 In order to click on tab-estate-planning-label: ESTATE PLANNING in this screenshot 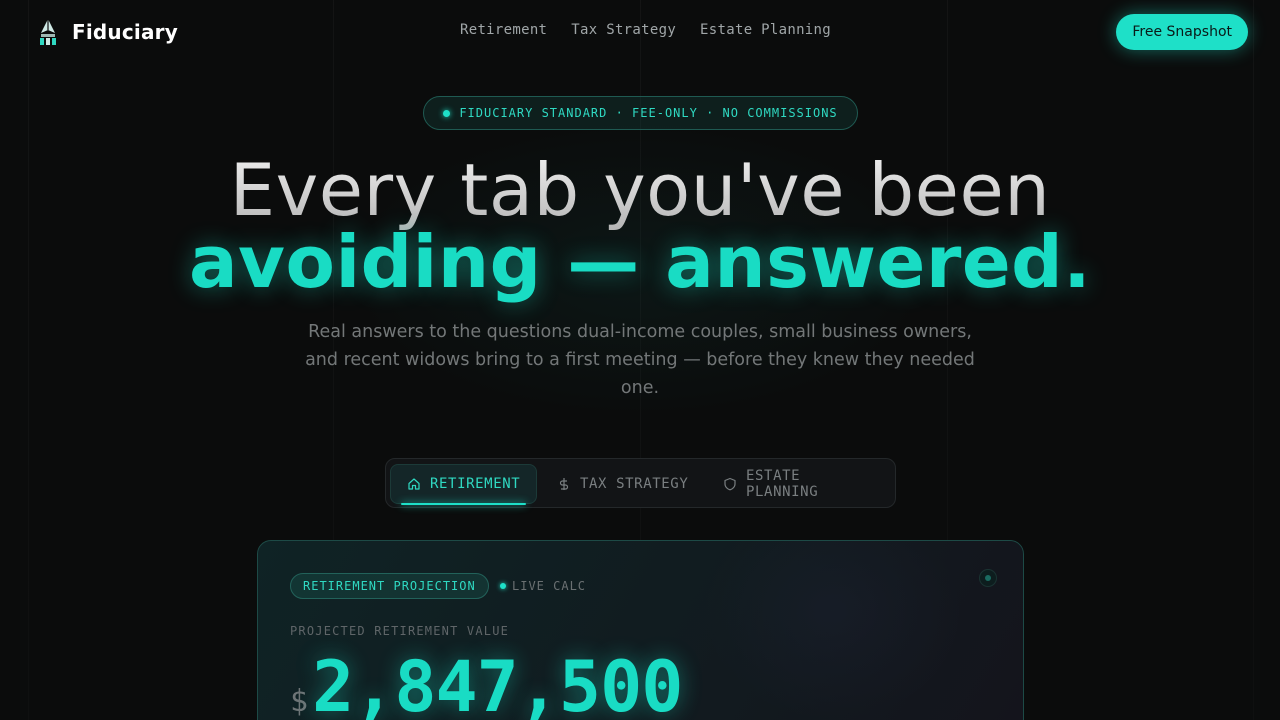, I will do `click(782, 484)`.